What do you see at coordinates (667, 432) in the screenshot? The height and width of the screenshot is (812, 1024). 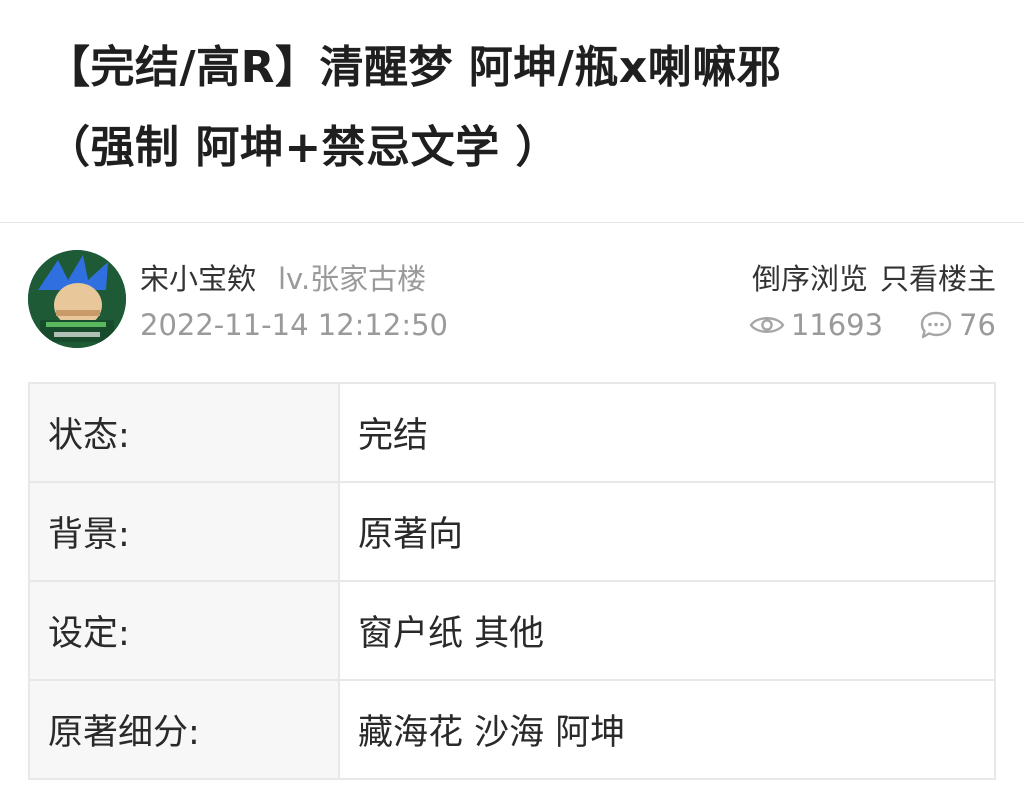 I see `status-value: 完结` at bounding box center [667, 432].